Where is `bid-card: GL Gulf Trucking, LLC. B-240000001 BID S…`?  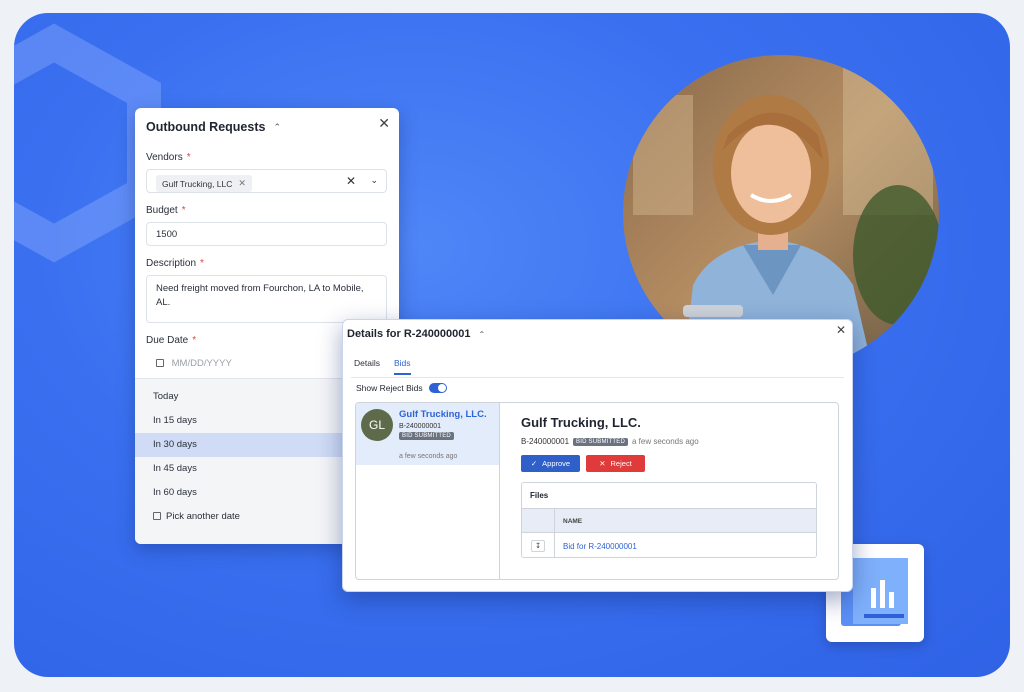 bid-card: GL Gulf Trucking, LLC. B-240000001 BID S… is located at coordinates (427, 434).